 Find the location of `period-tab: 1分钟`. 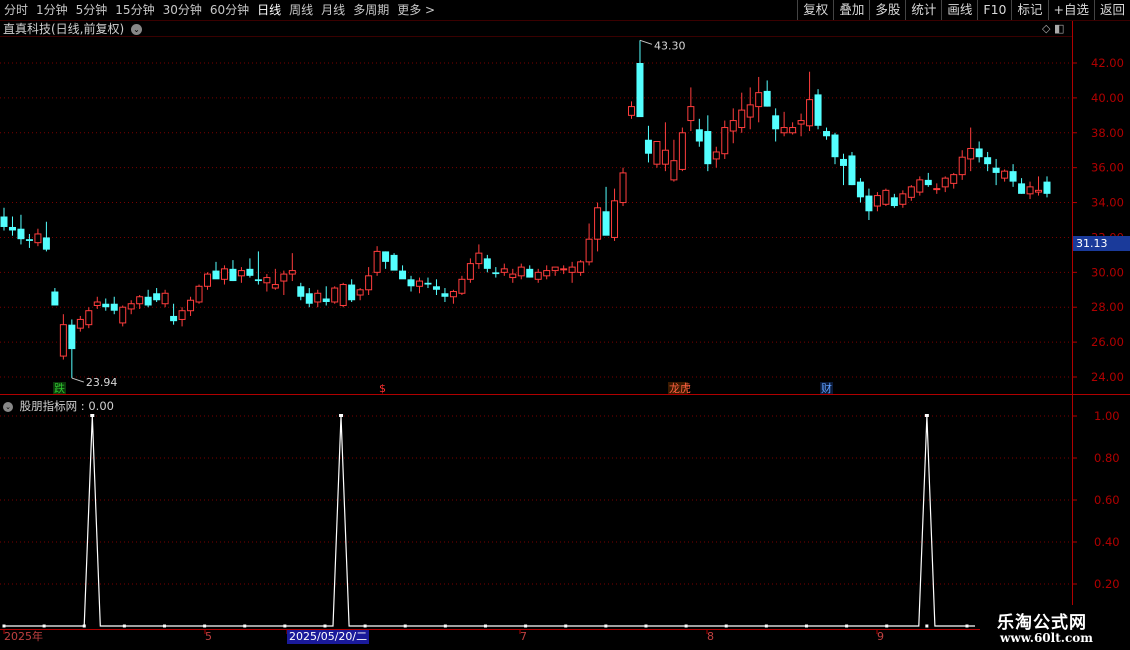

period-tab: 1分钟 is located at coordinates (52, 10).